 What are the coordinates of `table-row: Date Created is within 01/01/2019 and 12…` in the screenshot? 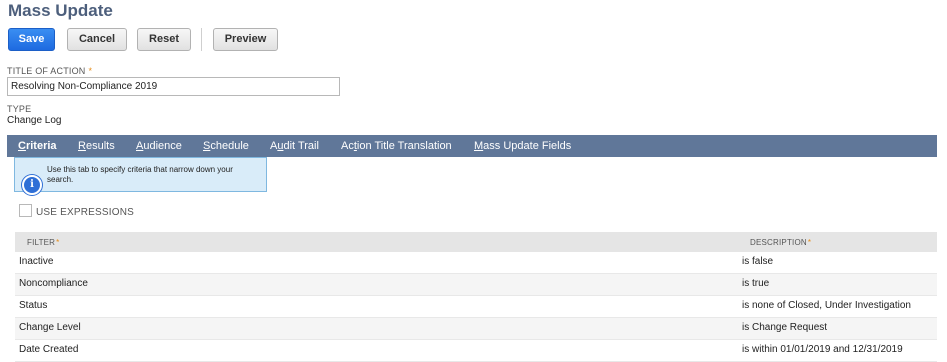 It's located at (476, 351).